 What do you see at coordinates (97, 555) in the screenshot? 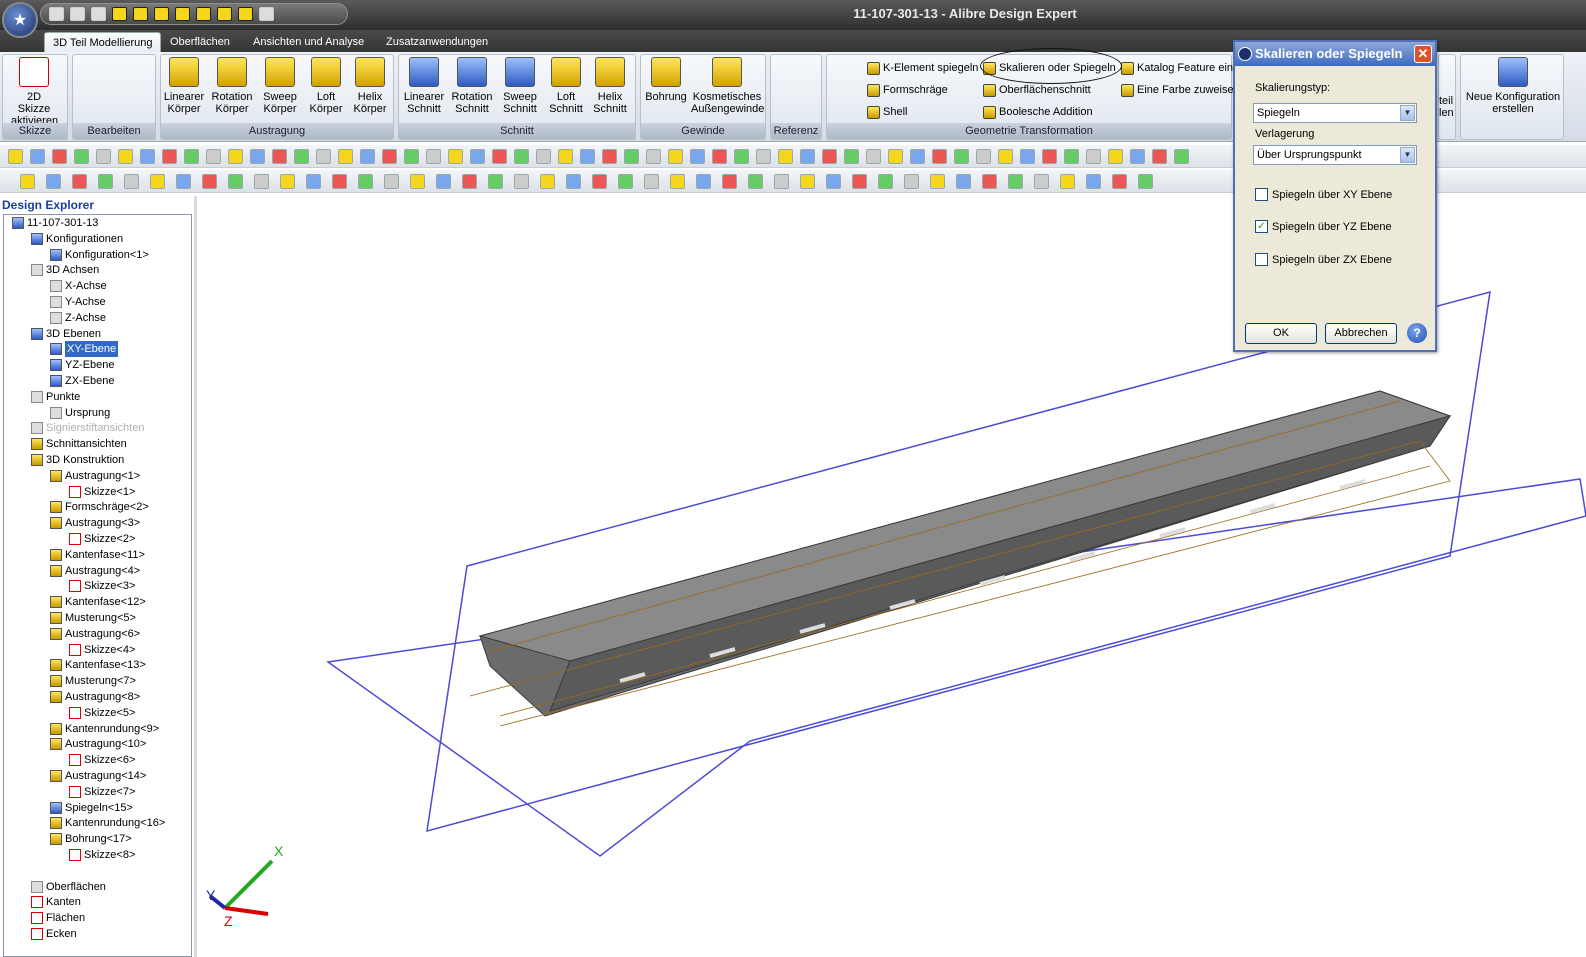
I see `tree-node-k11: Kantenfase<11>` at bounding box center [97, 555].